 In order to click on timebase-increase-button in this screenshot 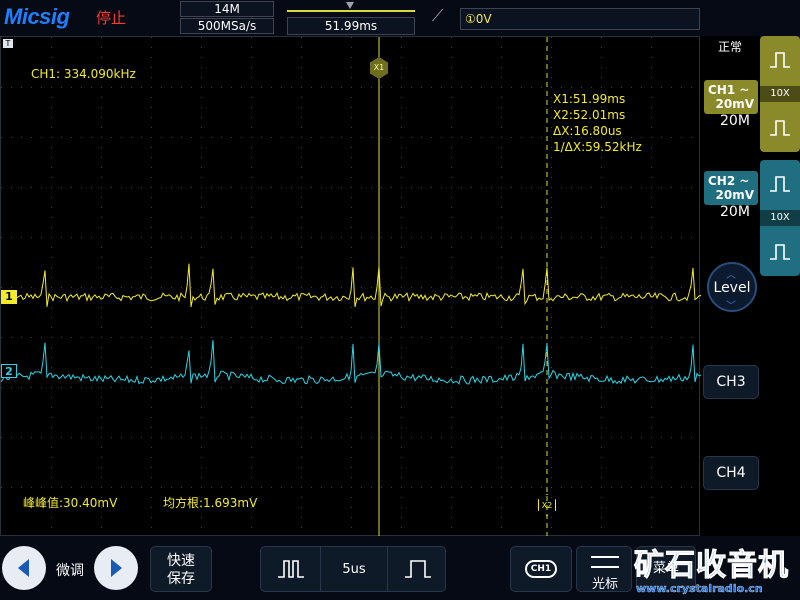, I will do `click(417, 569)`.